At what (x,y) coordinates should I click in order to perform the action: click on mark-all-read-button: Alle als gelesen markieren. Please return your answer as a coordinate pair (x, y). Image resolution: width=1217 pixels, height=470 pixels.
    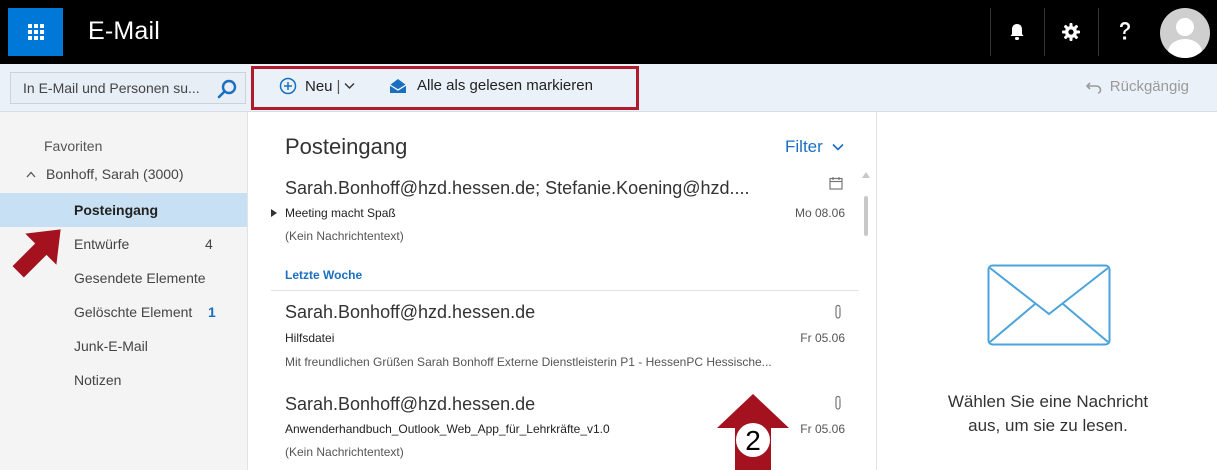
    Looking at the image, I should click on (491, 85).